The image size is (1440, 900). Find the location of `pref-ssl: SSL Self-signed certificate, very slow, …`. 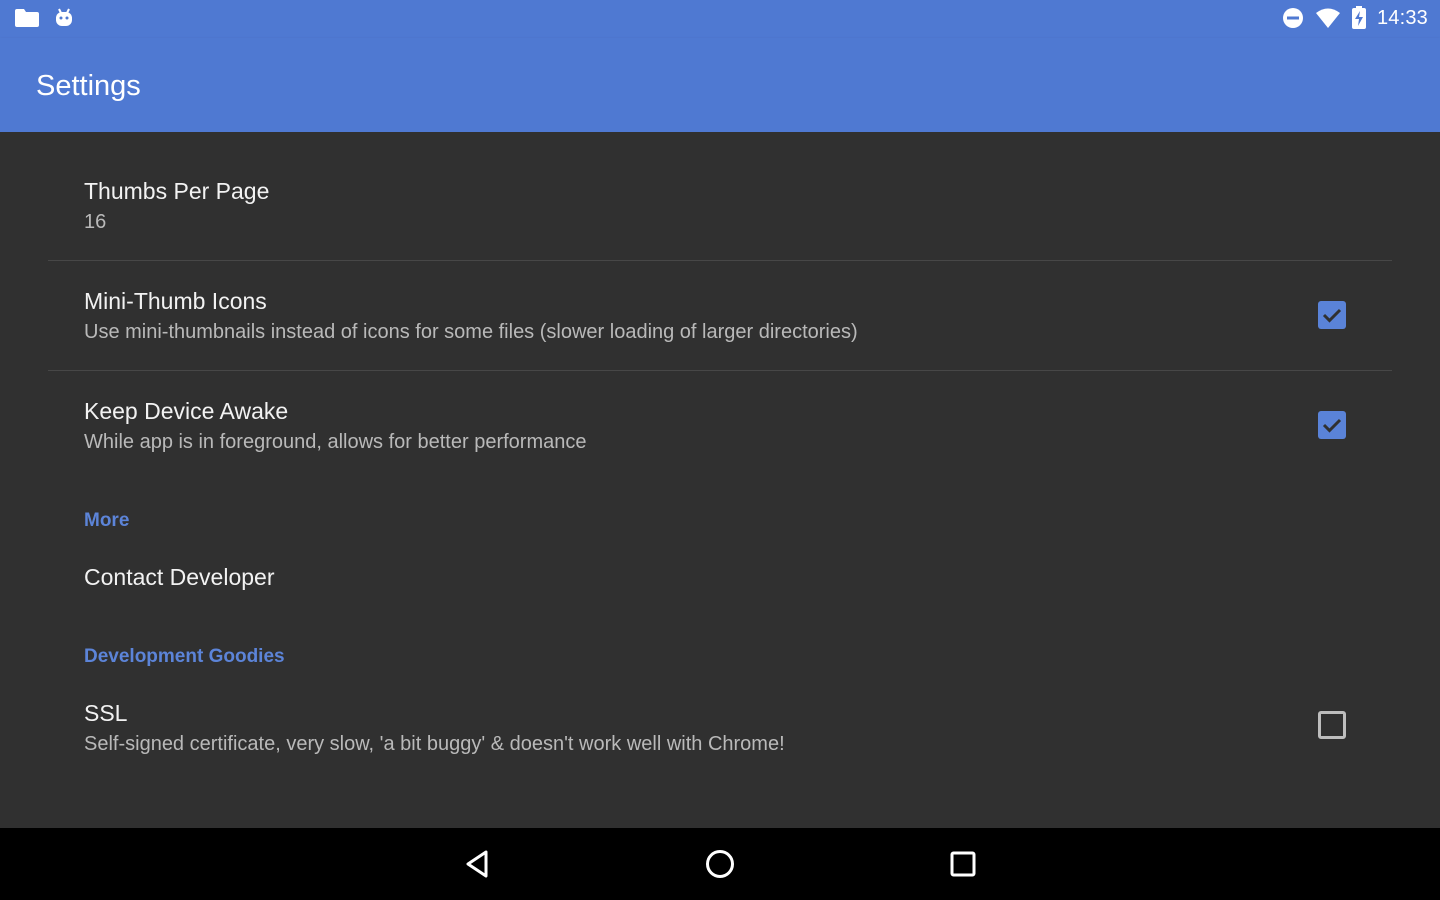

pref-ssl: SSL Self-signed certificate, very slow, … is located at coordinates (762, 744).